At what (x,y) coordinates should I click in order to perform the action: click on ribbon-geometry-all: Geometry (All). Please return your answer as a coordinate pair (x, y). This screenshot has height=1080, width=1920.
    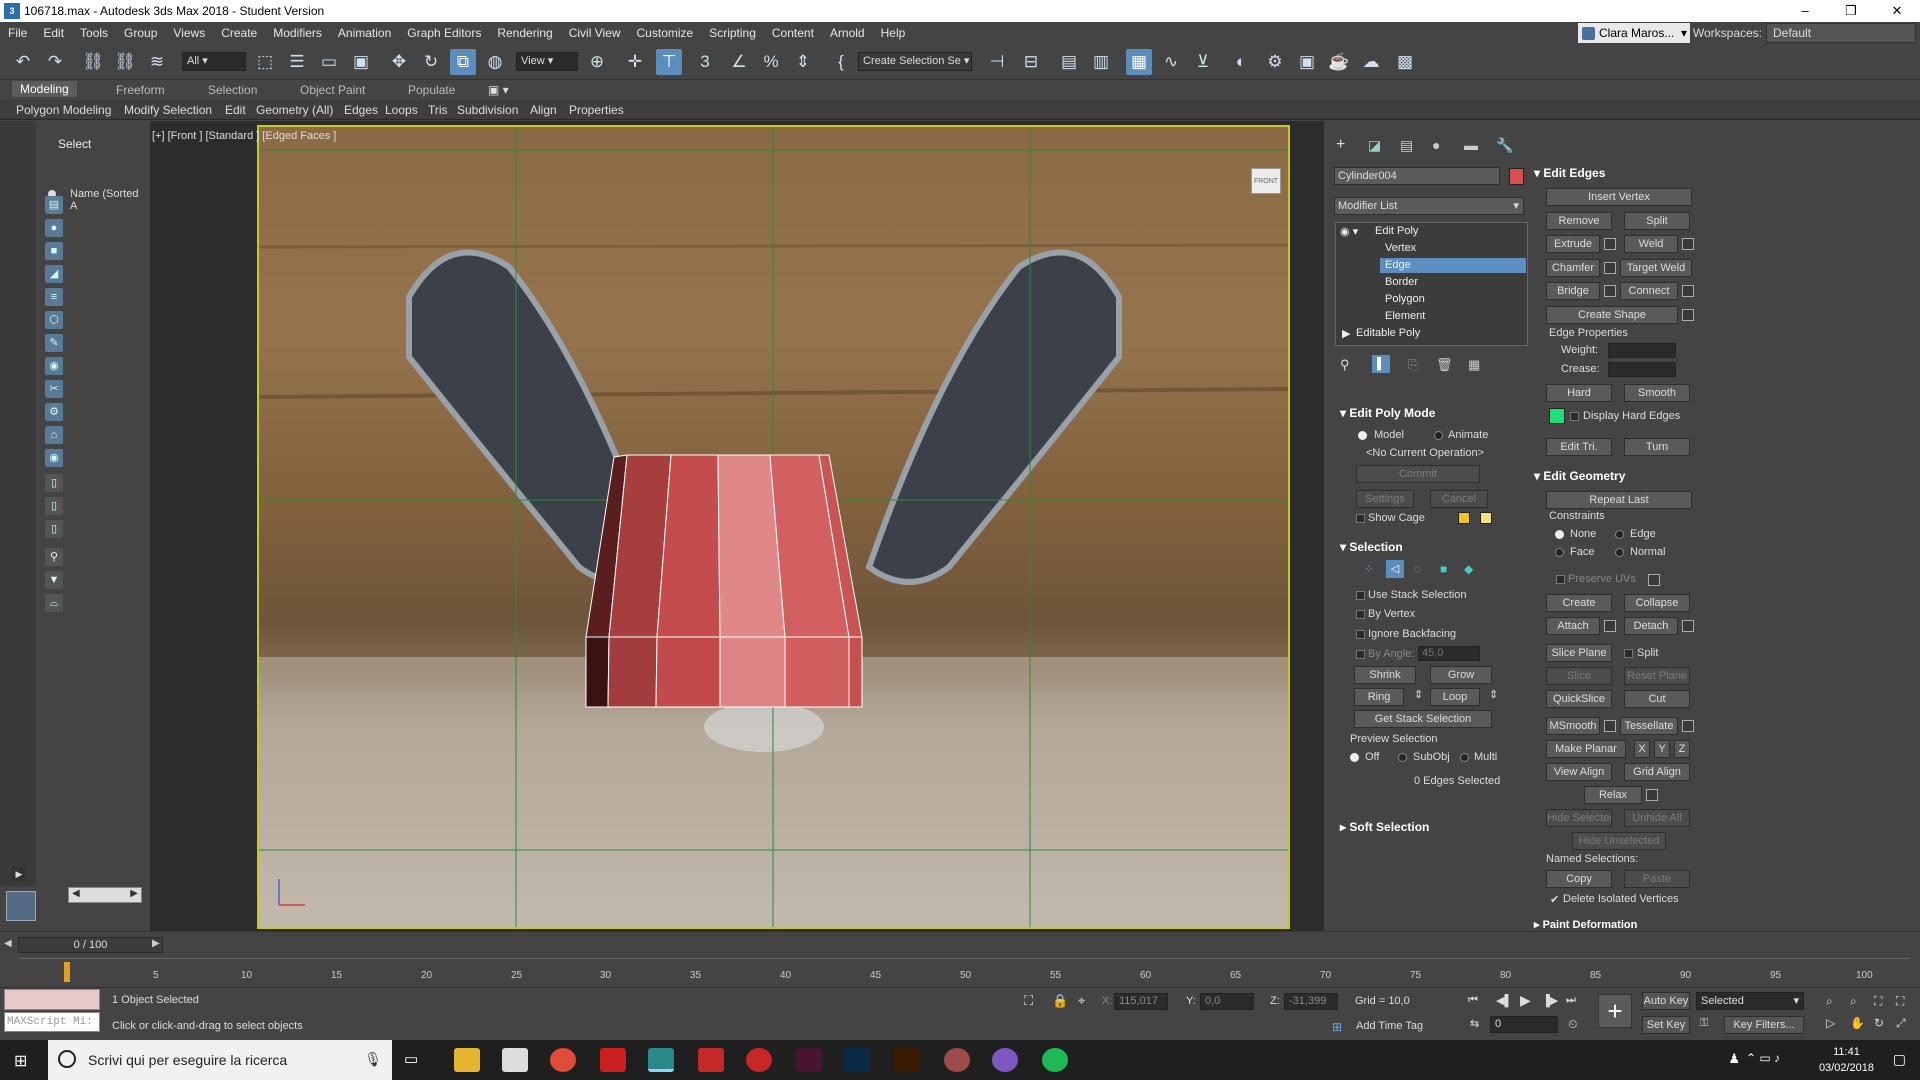
    Looking at the image, I should click on (294, 110).